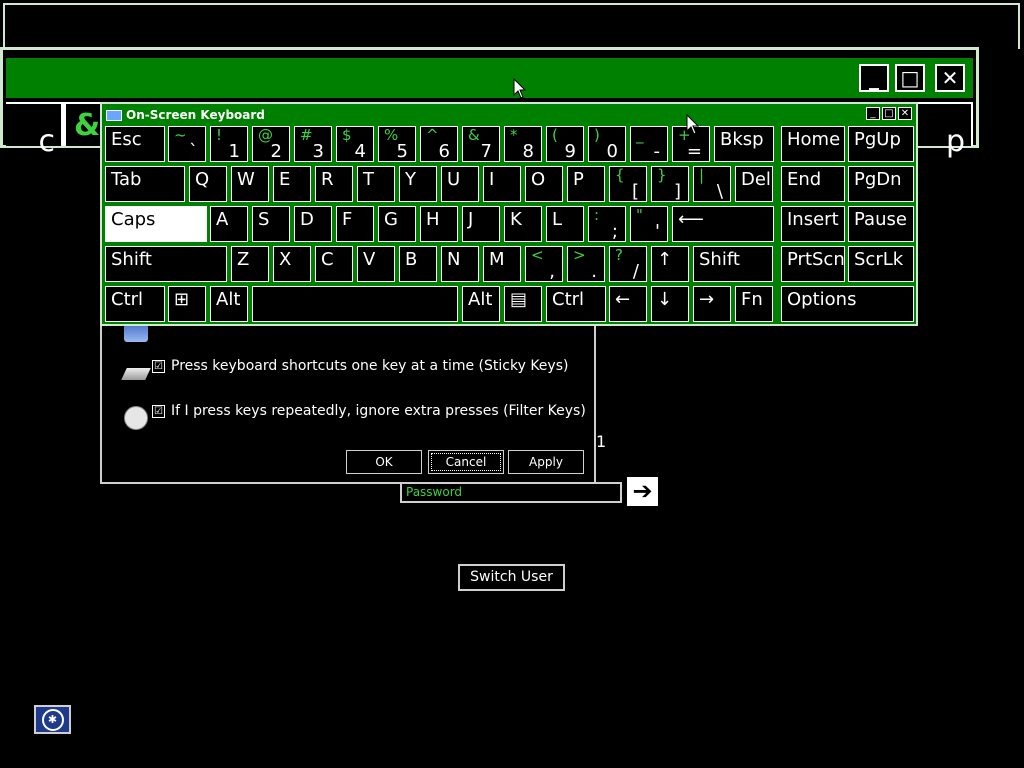 This screenshot has height=768, width=1024. What do you see at coordinates (628, 184) in the screenshot?
I see `osk-key-[: {[` at bounding box center [628, 184].